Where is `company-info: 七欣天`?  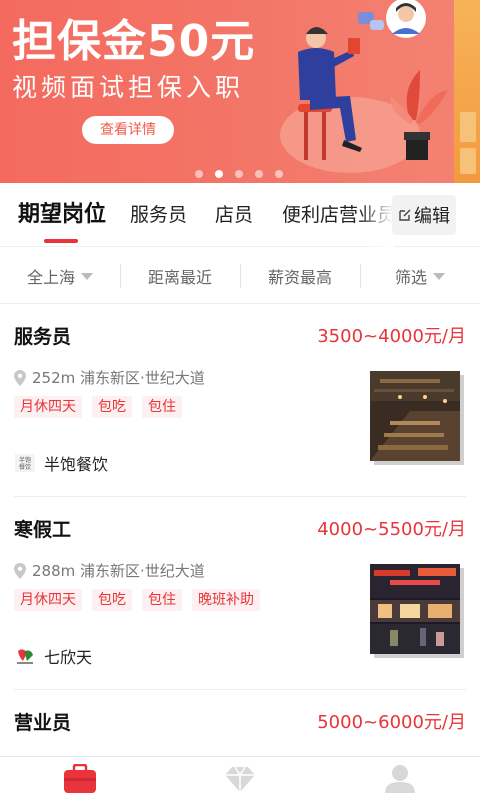
company-info: 七欣天 is located at coordinates (53, 656).